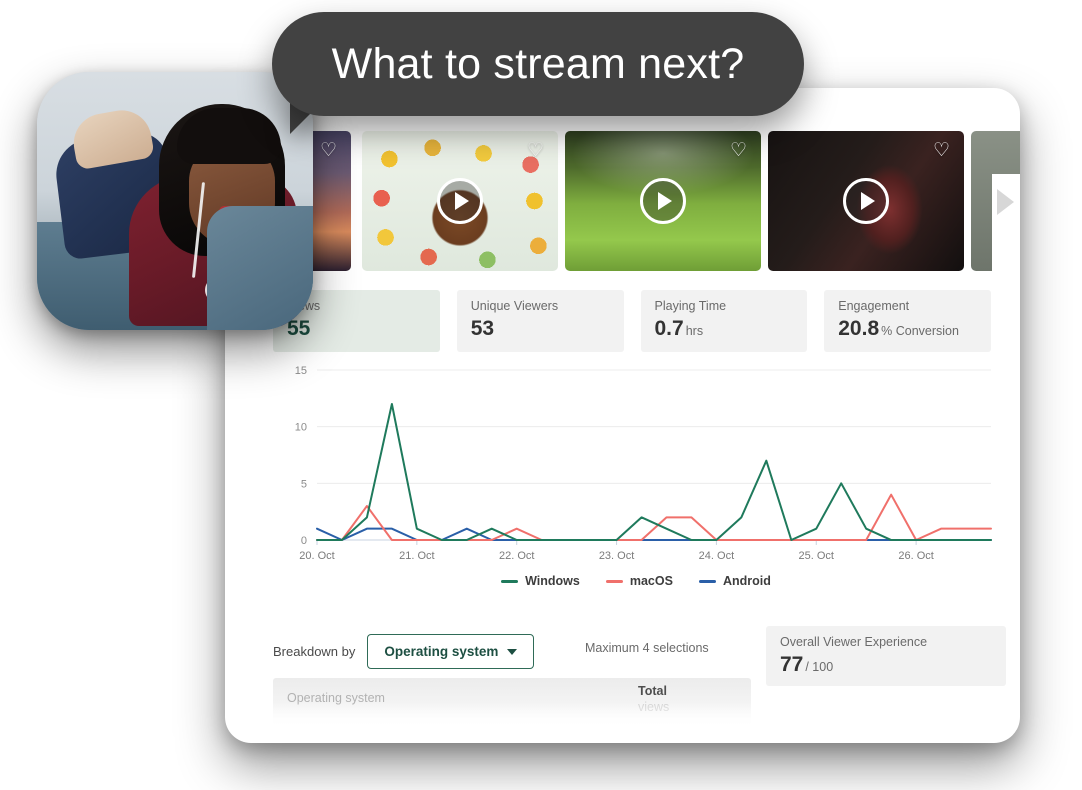 Image resolution: width=1082 pixels, height=790 pixels. I want to click on photo-couch-arm, so click(260, 268).